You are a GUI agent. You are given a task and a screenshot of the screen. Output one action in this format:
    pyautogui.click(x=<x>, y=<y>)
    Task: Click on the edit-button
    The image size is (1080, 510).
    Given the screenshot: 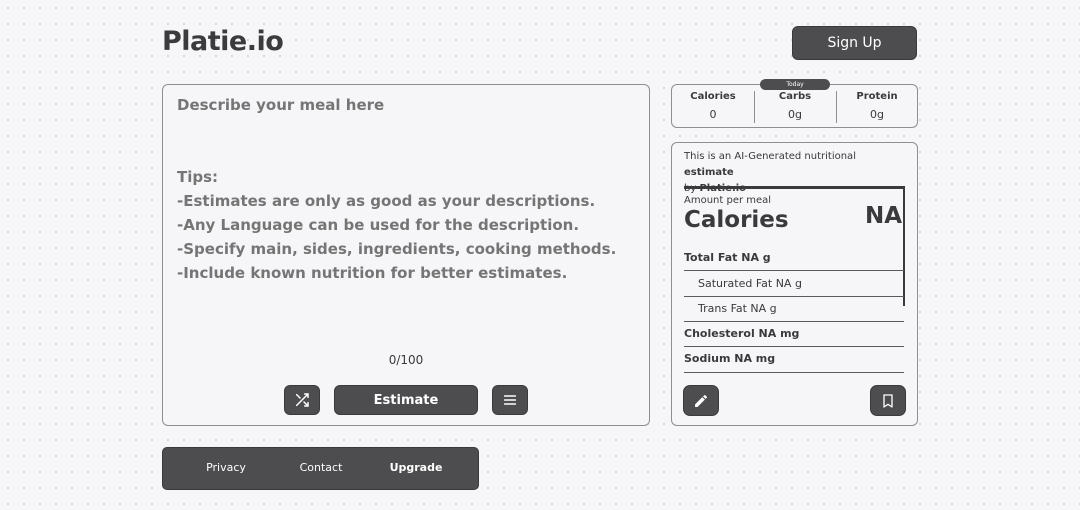 What is the action you would take?
    pyautogui.click(x=701, y=400)
    